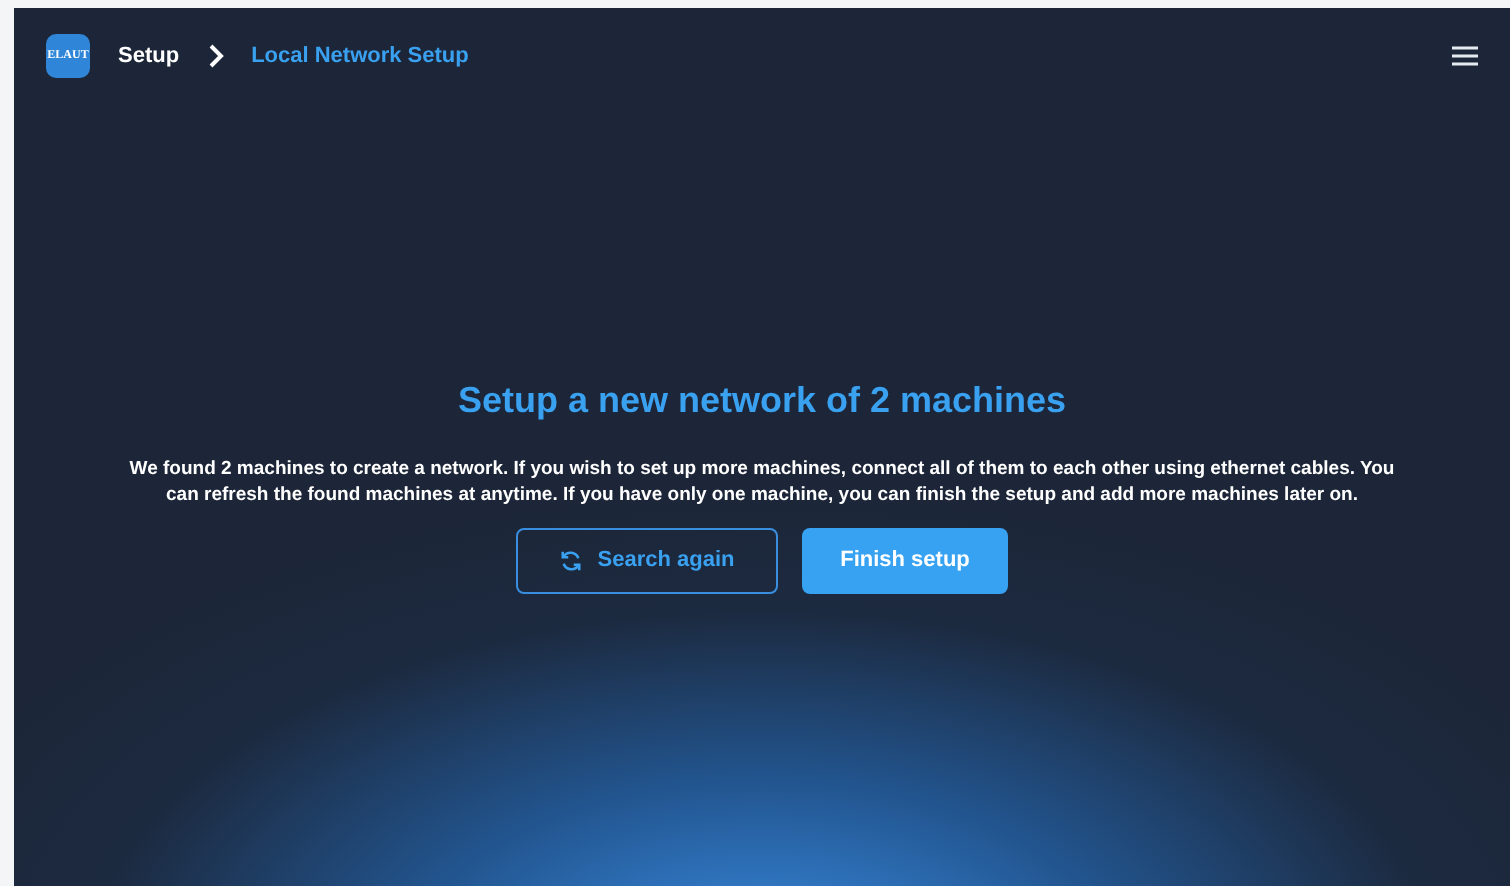  What do you see at coordinates (647, 561) in the screenshot?
I see `search-again-button: Search again` at bounding box center [647, 561].